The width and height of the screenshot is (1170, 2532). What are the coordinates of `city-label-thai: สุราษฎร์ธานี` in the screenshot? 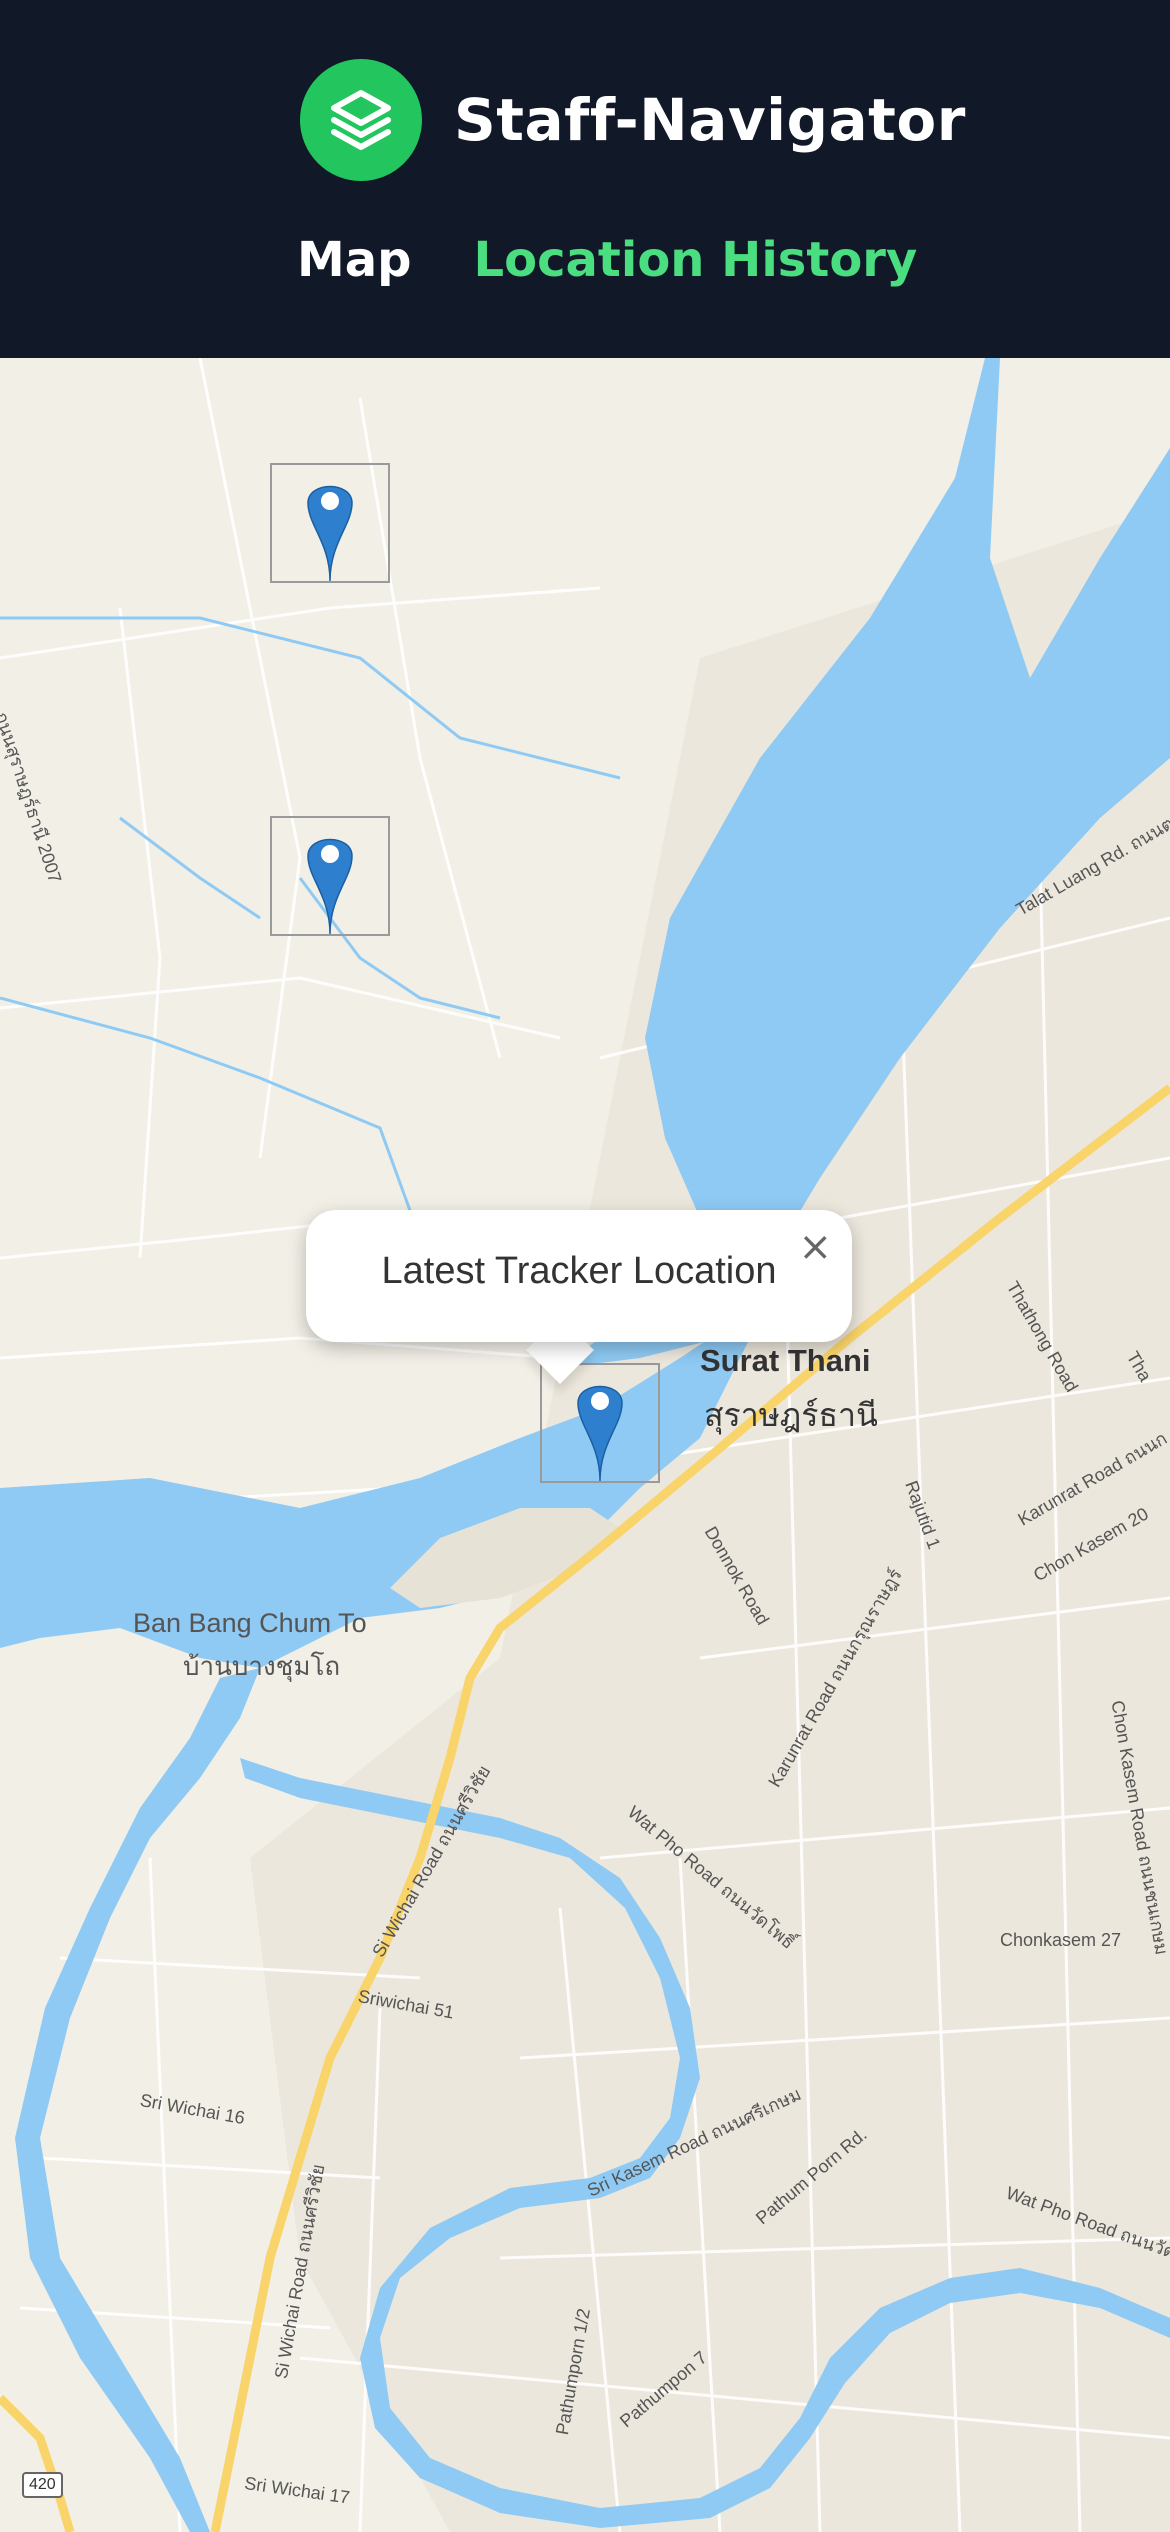 It's located at (791, 1415).